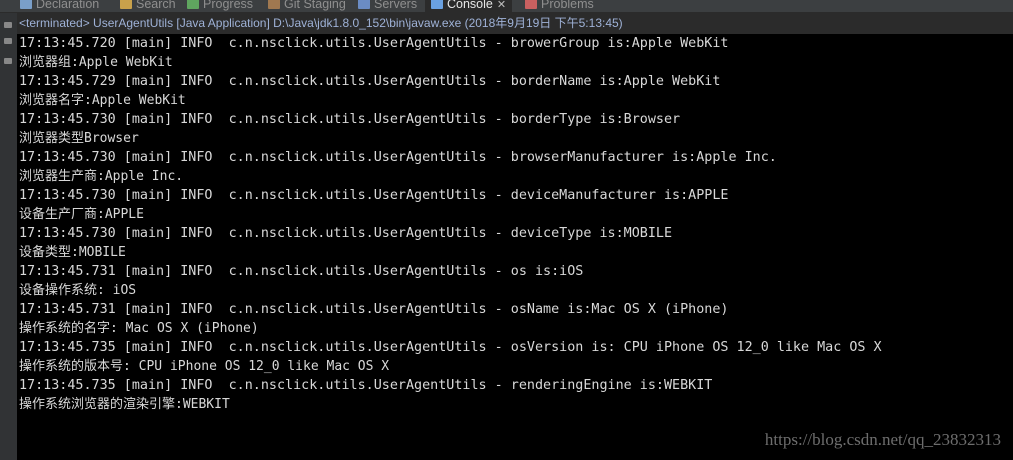 Image resolution: width=1013 pixels, height=460 pixels. Describe the element at coordinates (8, 236) in the screenshot. I see `left-gutter` at that location.